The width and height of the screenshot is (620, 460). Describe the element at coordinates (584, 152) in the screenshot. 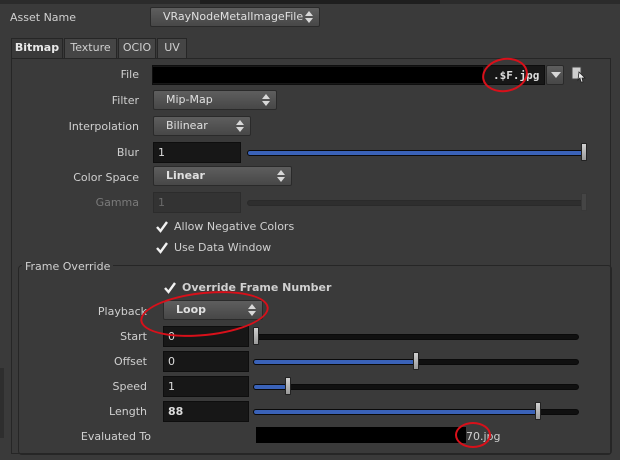

I see `blur-slider-handle` at that location.